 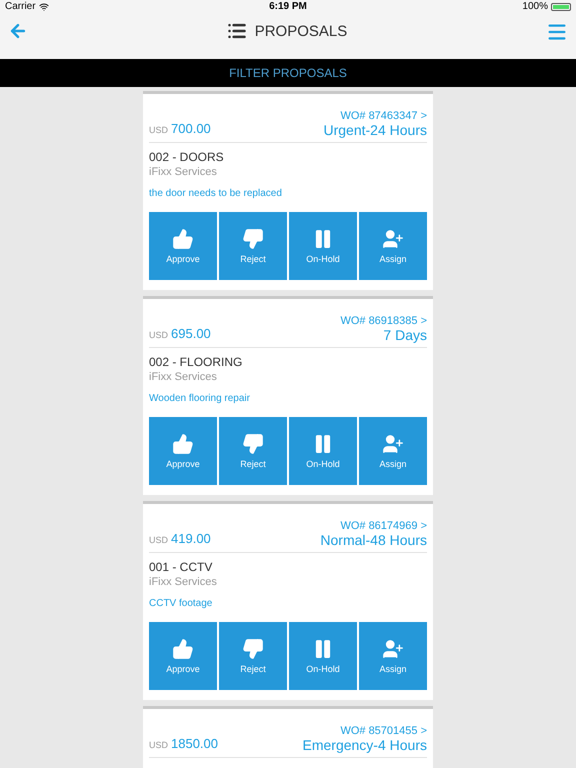 What do you see at coordinates (183, 744) in the screenshot?
I see `amount-text: USD 1850.00` at bounding box center [183, 744].